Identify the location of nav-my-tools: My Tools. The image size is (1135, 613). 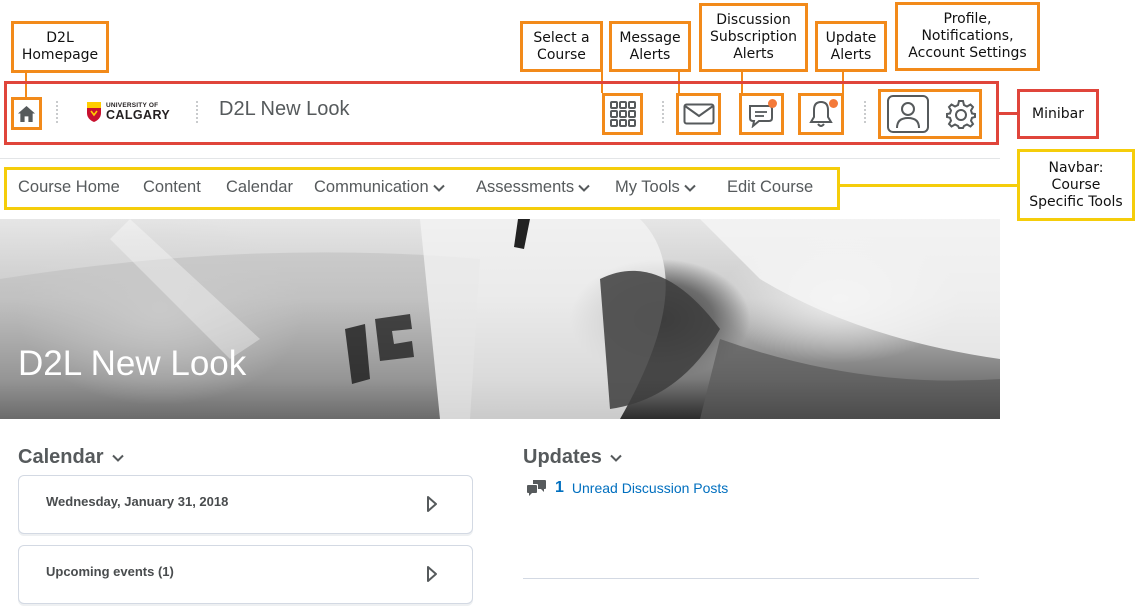
(655, 187).